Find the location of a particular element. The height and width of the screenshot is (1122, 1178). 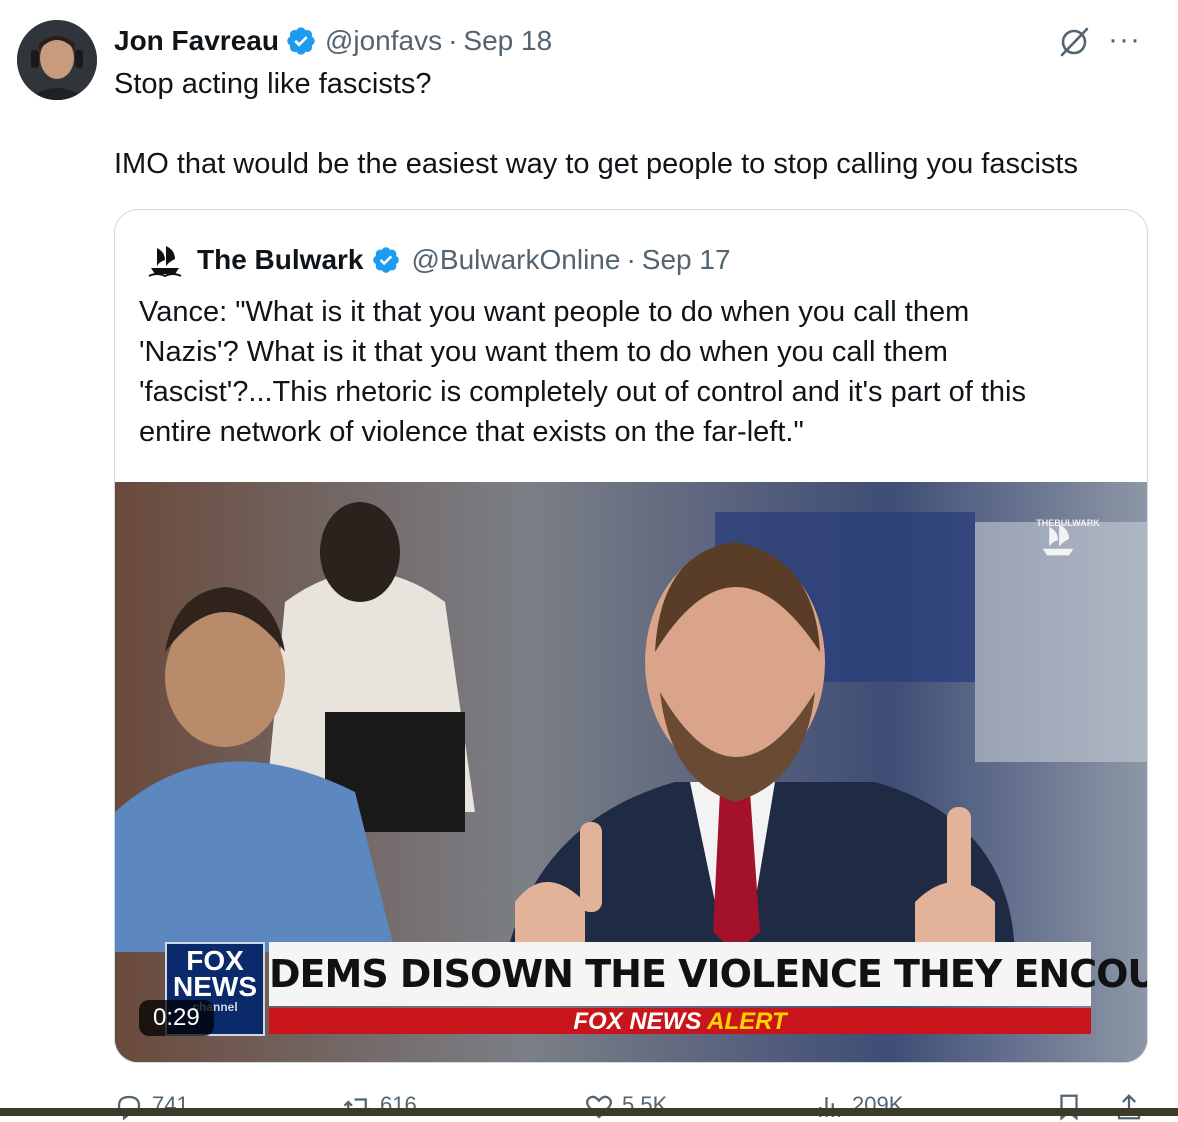

alert-word: ALERT is located at coordinates (747, 1021).